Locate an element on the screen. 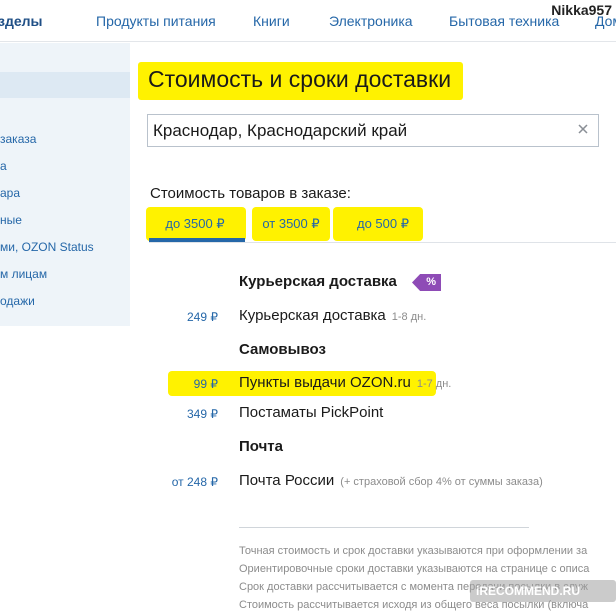 The height and width of the screenshot is (612, 616). footer-divider is located at coordinates (384, 527).